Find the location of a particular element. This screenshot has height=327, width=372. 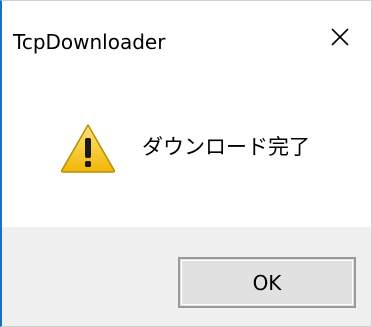

close-button is located at coordinates (340, 39).